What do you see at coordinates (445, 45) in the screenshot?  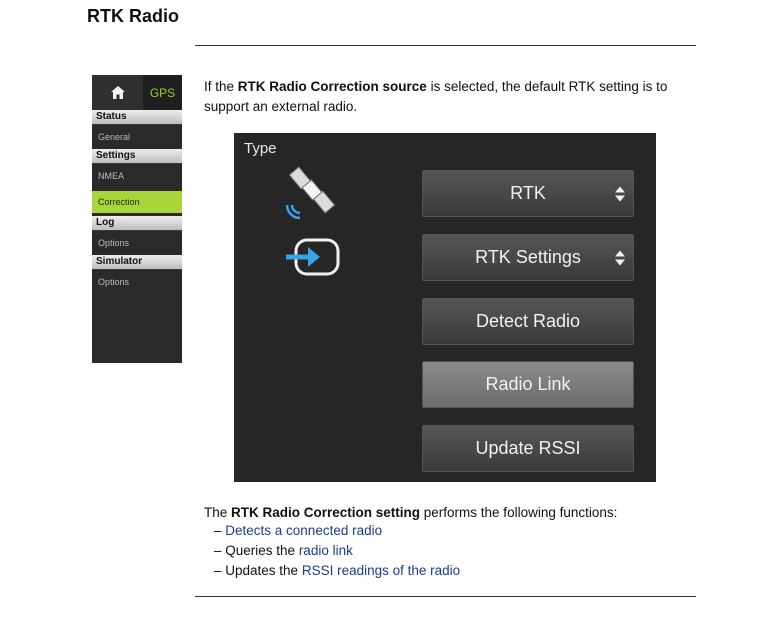 I see `top-divider` at bounding box center [445, 45].